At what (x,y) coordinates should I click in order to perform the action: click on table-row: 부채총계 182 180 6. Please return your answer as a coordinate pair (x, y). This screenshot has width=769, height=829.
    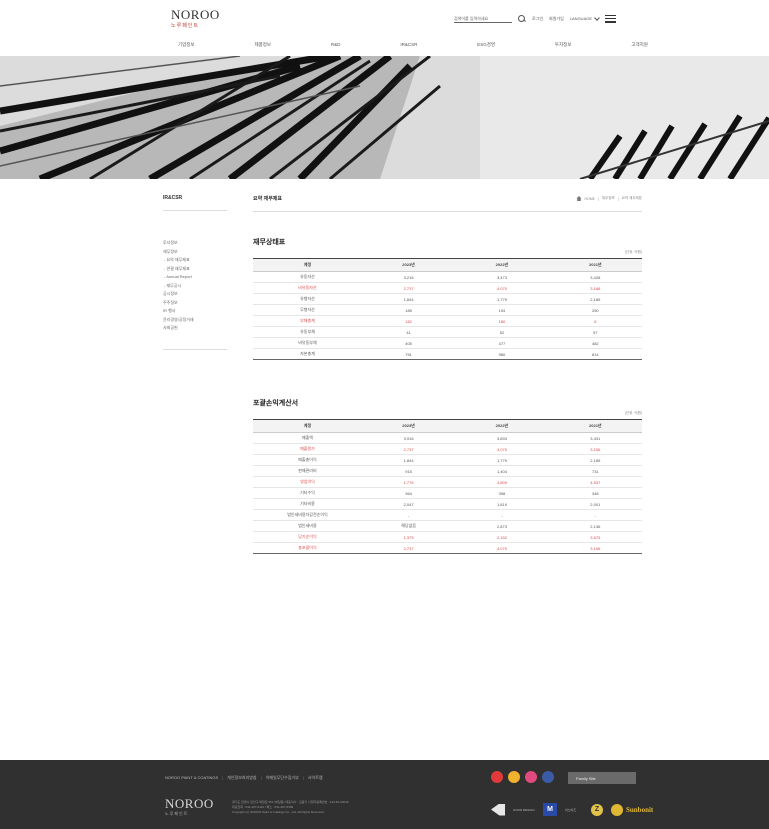
    Looking at the image, I should click on (447, 321).